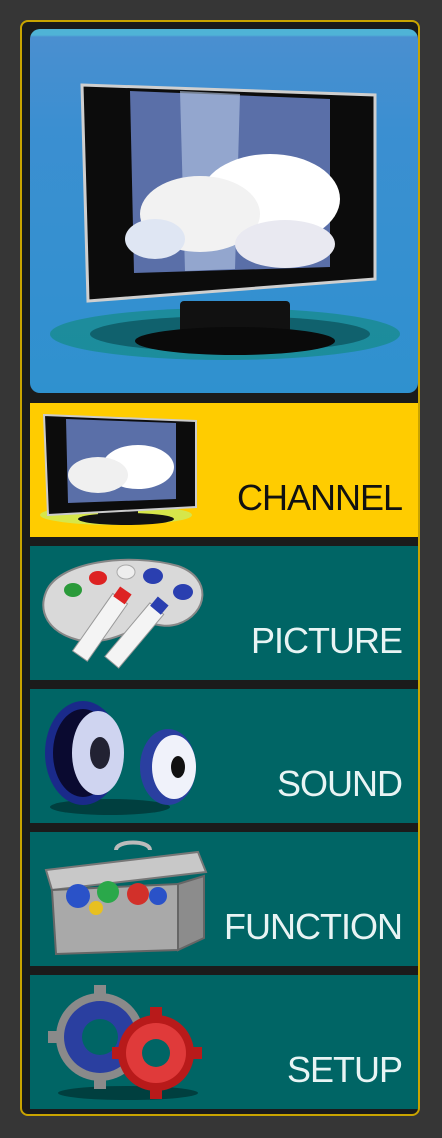  I want to click on speaker-icon, so click(120, 758).